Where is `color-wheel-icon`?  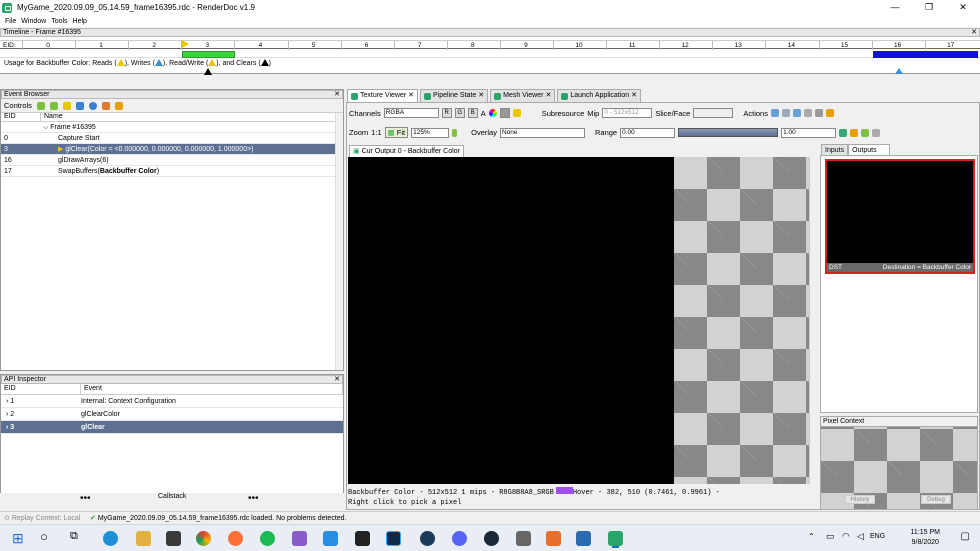 color-wheel-icon is located at coordinates (492, 113).